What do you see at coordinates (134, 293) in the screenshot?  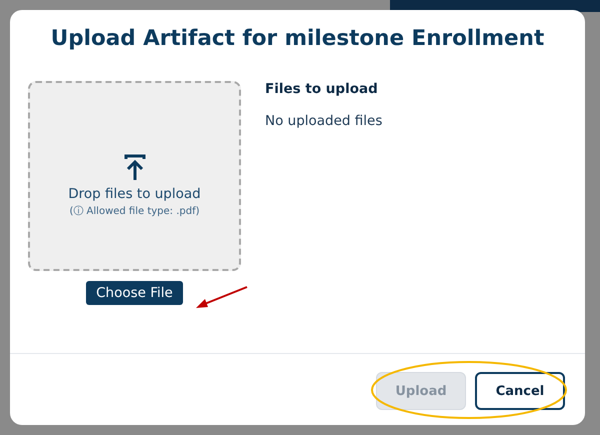 I see `choose-file-button: Choose File` at bounding box center [134, 293].